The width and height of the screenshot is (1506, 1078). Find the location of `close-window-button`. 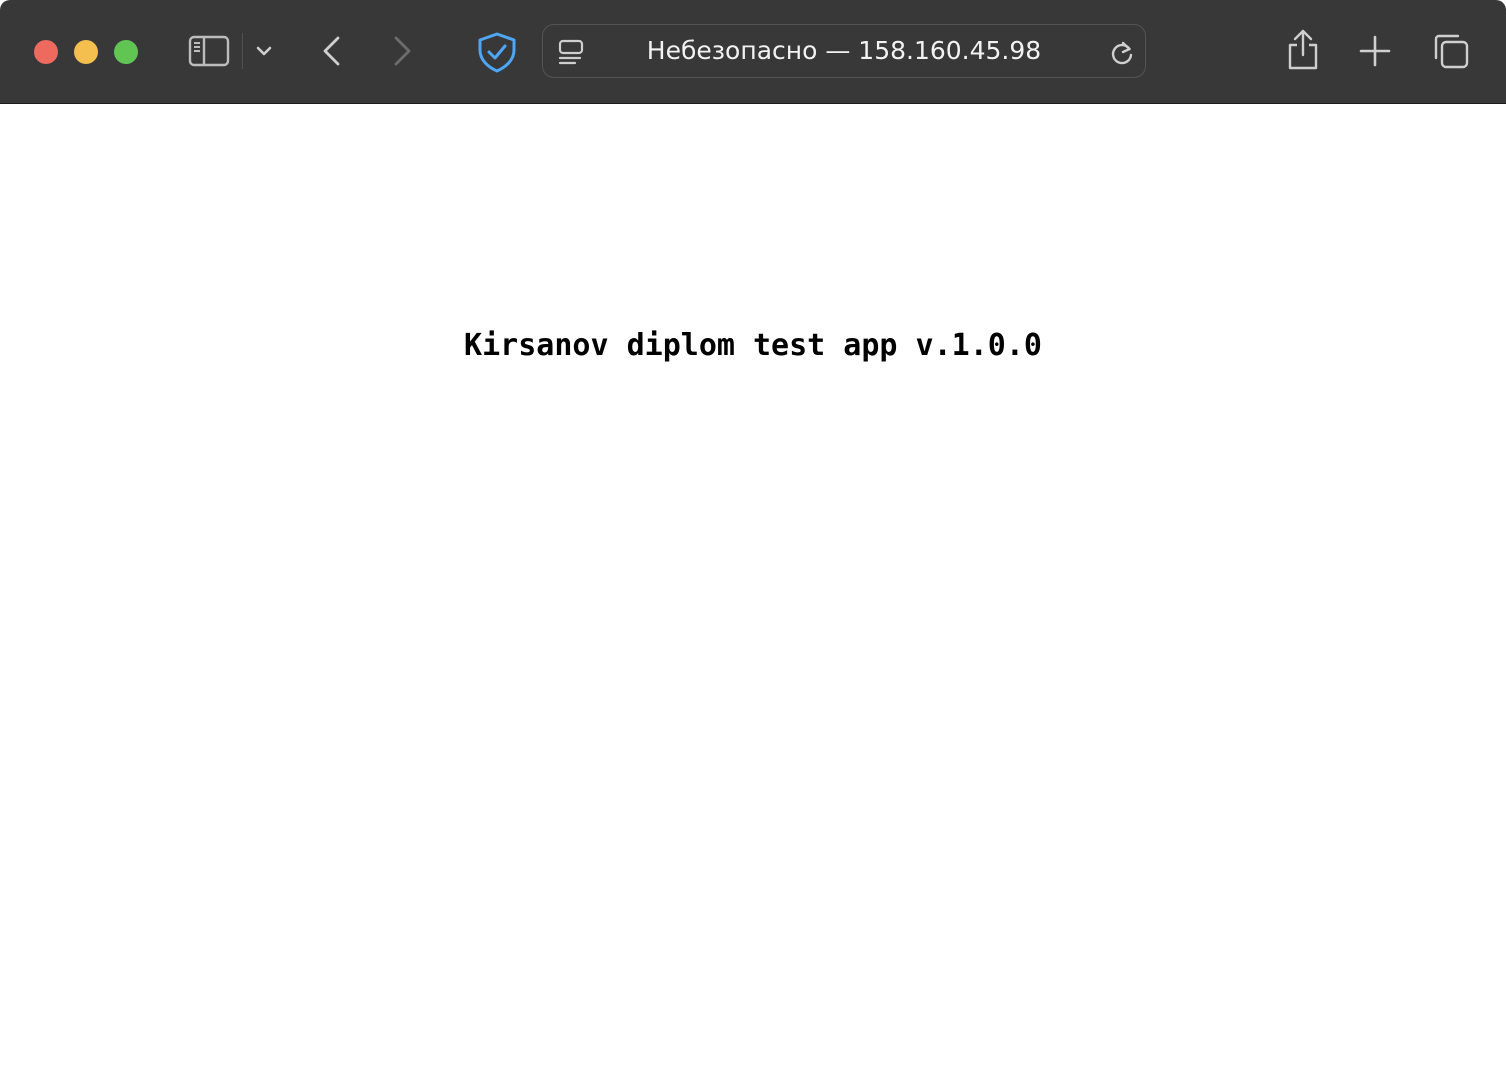

close-window-button is located at coordinates (46, 52).